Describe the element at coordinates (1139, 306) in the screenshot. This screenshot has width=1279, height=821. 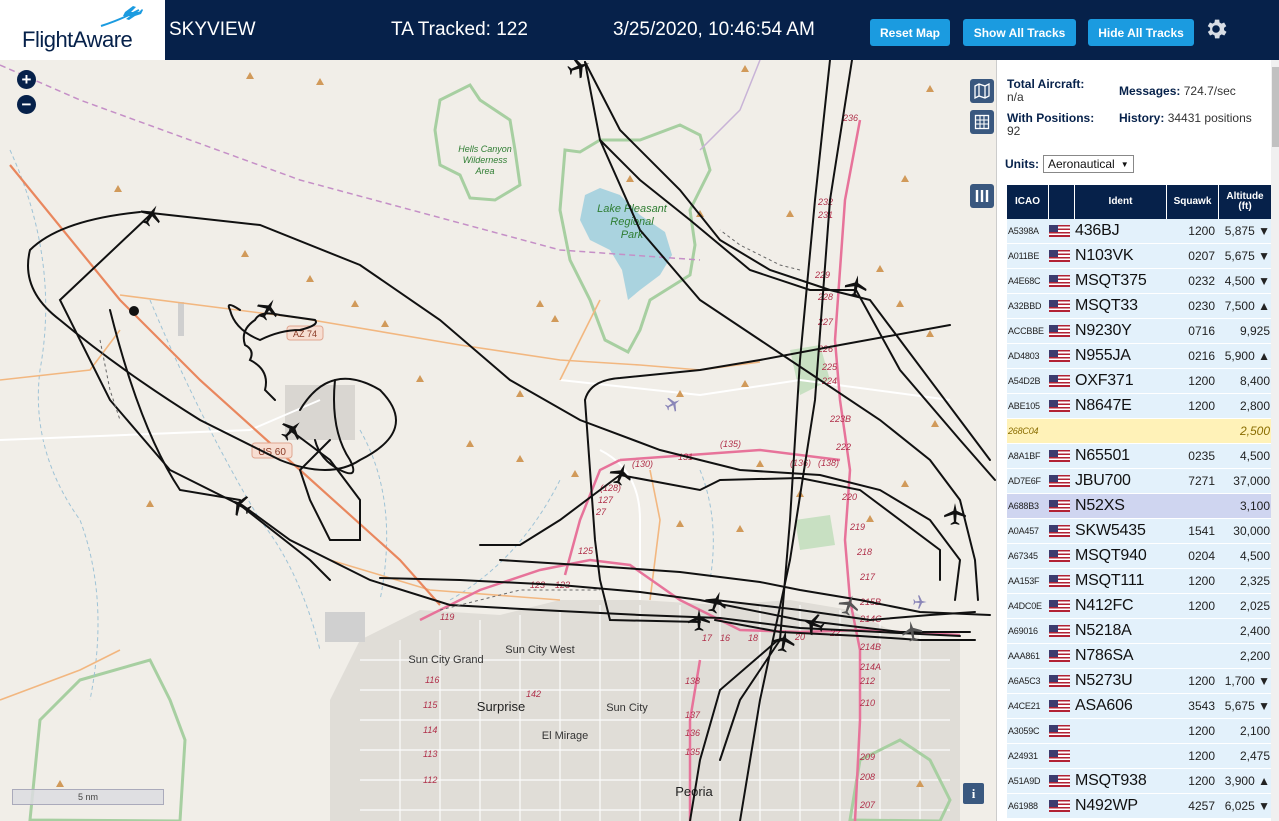
I see `table-row: A32BBD MSQT33 0230 7,500 ▲` at that location.